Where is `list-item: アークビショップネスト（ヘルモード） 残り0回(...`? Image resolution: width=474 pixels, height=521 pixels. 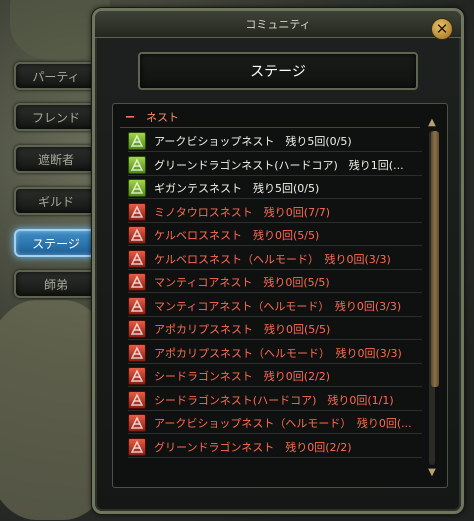 list-item: アークビショップネスト（ヘルモード） 残り0回(... is located at coordinates (275, 423).